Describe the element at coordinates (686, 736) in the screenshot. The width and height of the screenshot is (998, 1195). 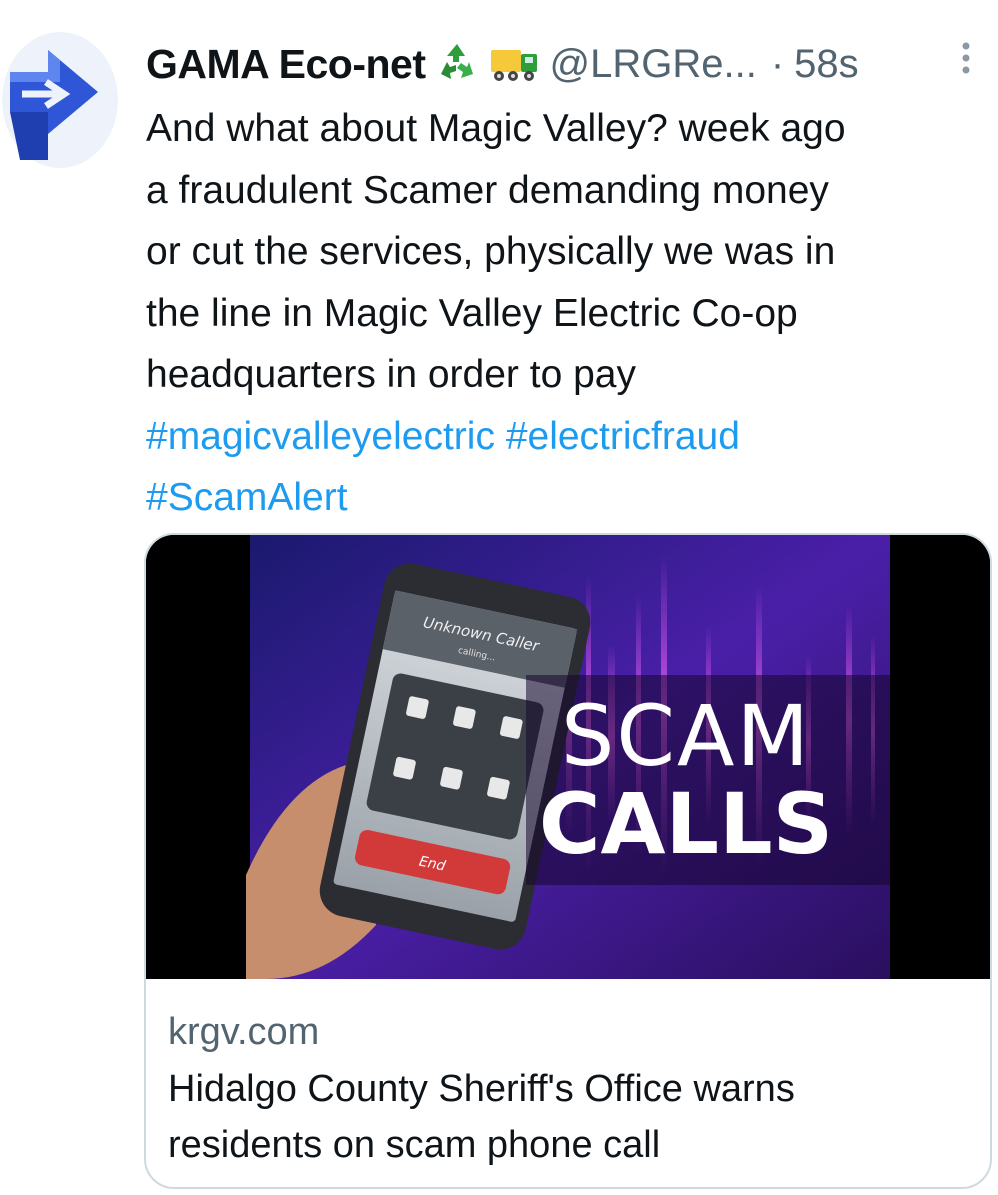
I see `headline-scam: SCAM` at that location.